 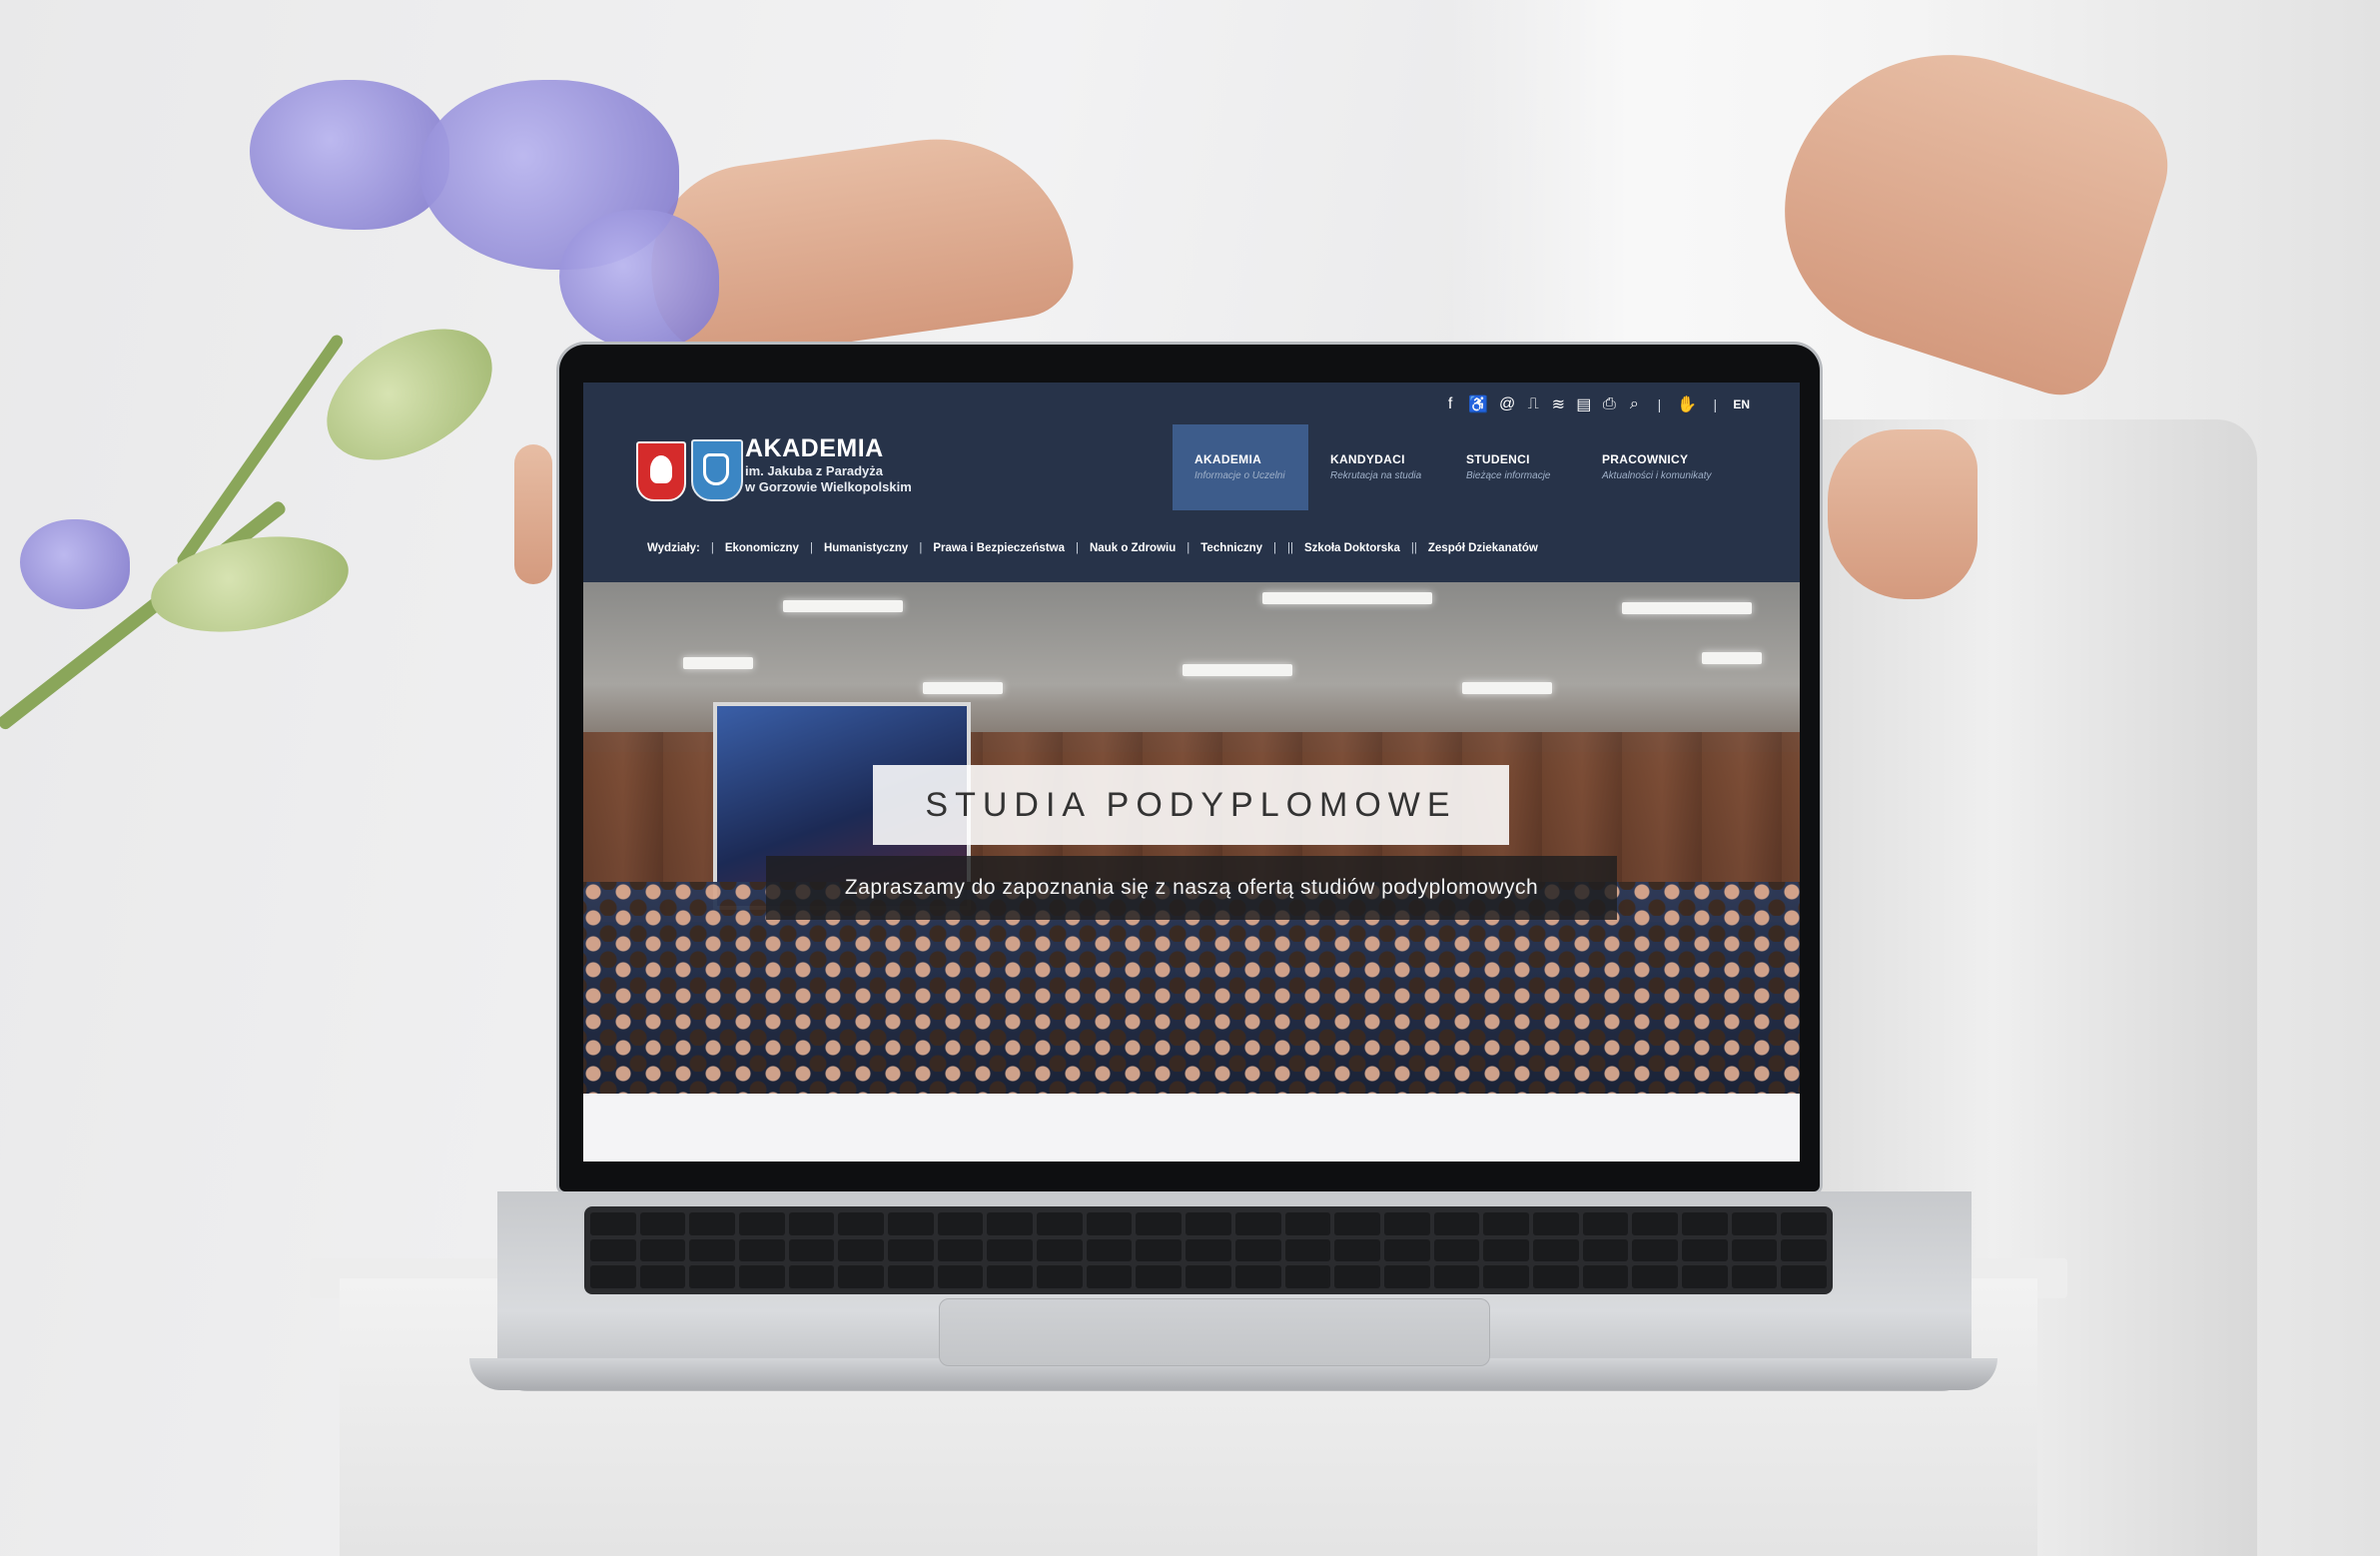 I want to click on university-crest-logo, so click(x=717, y=470).